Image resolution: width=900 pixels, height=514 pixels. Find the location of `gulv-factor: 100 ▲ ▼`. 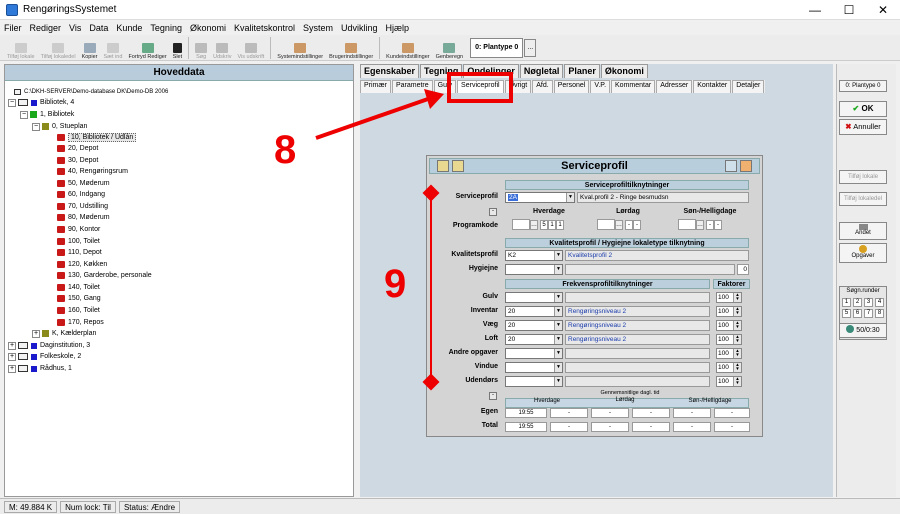

gulv-factor: 100 ▲ ▼ is located at coordinates (729, 297).